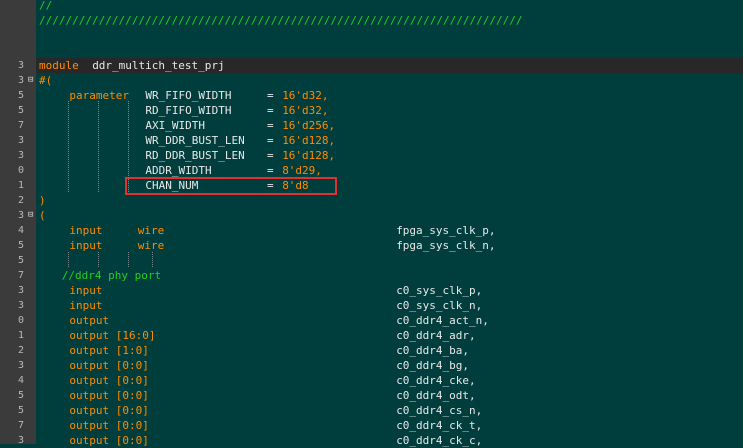  Describe the element at coordinates (302, 170) in the screenshot. I see `code-value: 8'd29,` at that location.